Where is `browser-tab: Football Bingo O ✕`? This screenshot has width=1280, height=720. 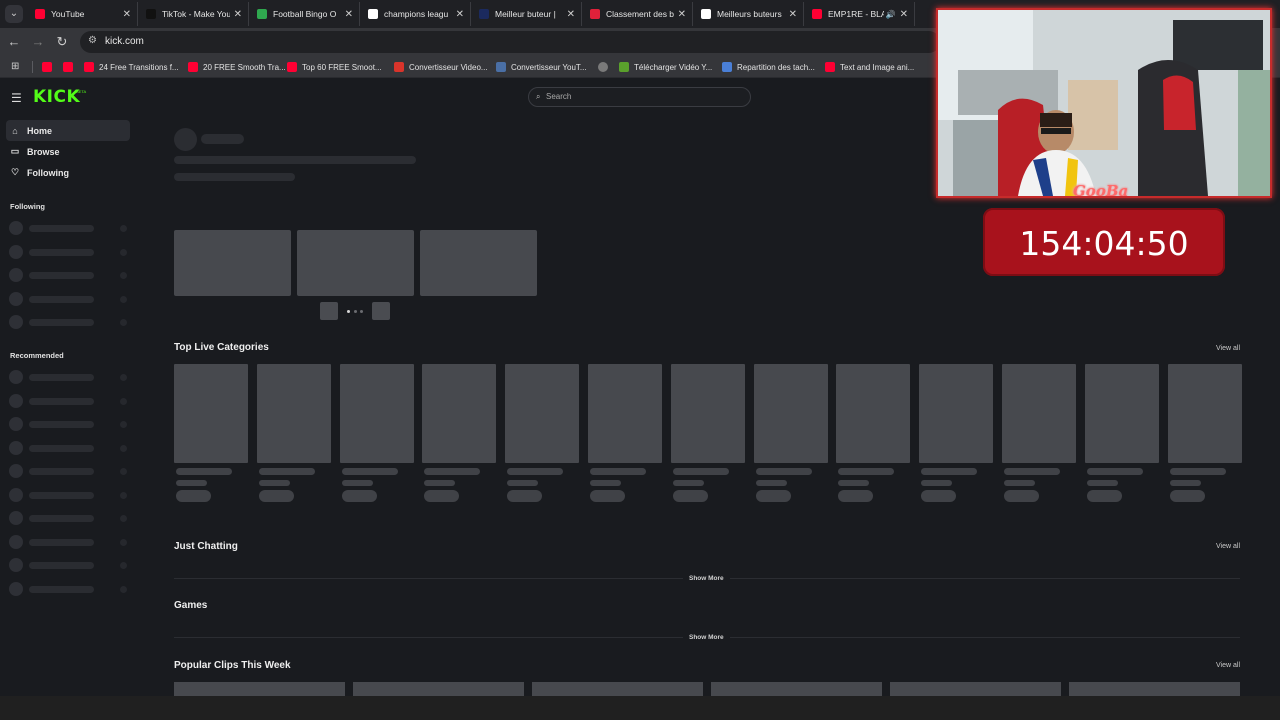 browser-tab: Football Bingo O ✕ is located at coordinates (304, 14).